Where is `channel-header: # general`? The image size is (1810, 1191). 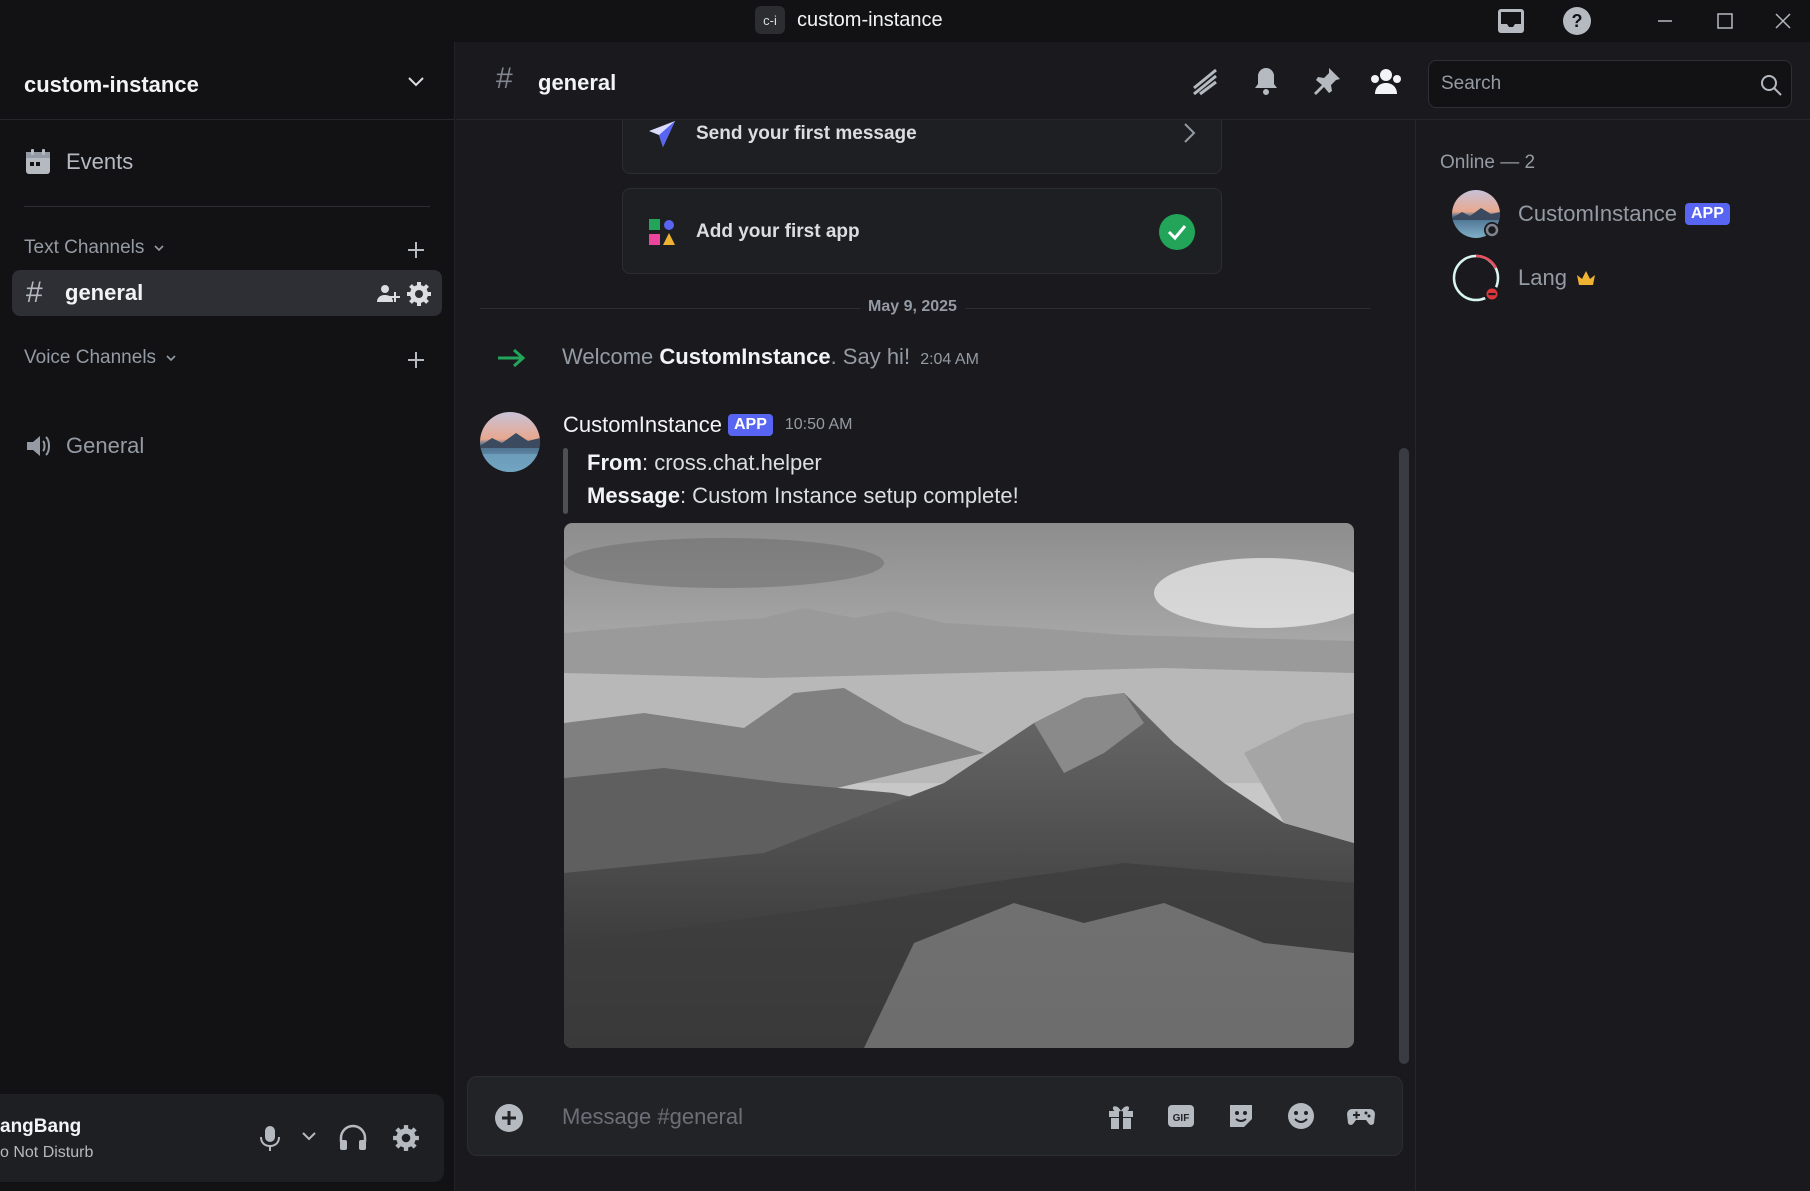
channel-header: # general is located at coordinates (1133, 81).